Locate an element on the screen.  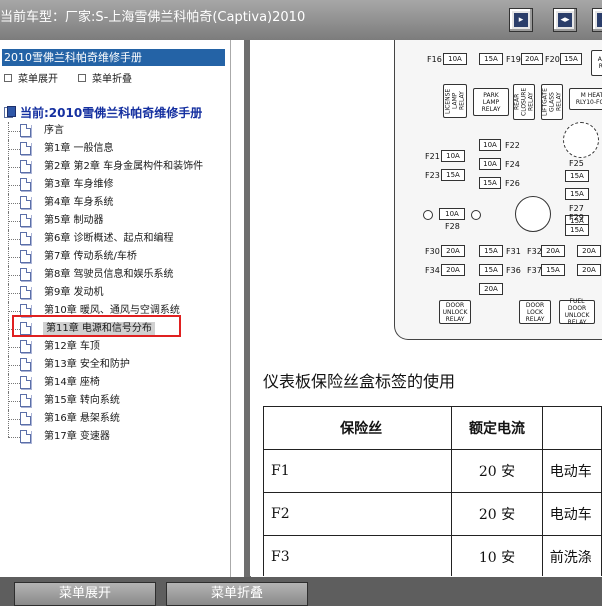
fuse: 10A is located at coordinates (452, 214).